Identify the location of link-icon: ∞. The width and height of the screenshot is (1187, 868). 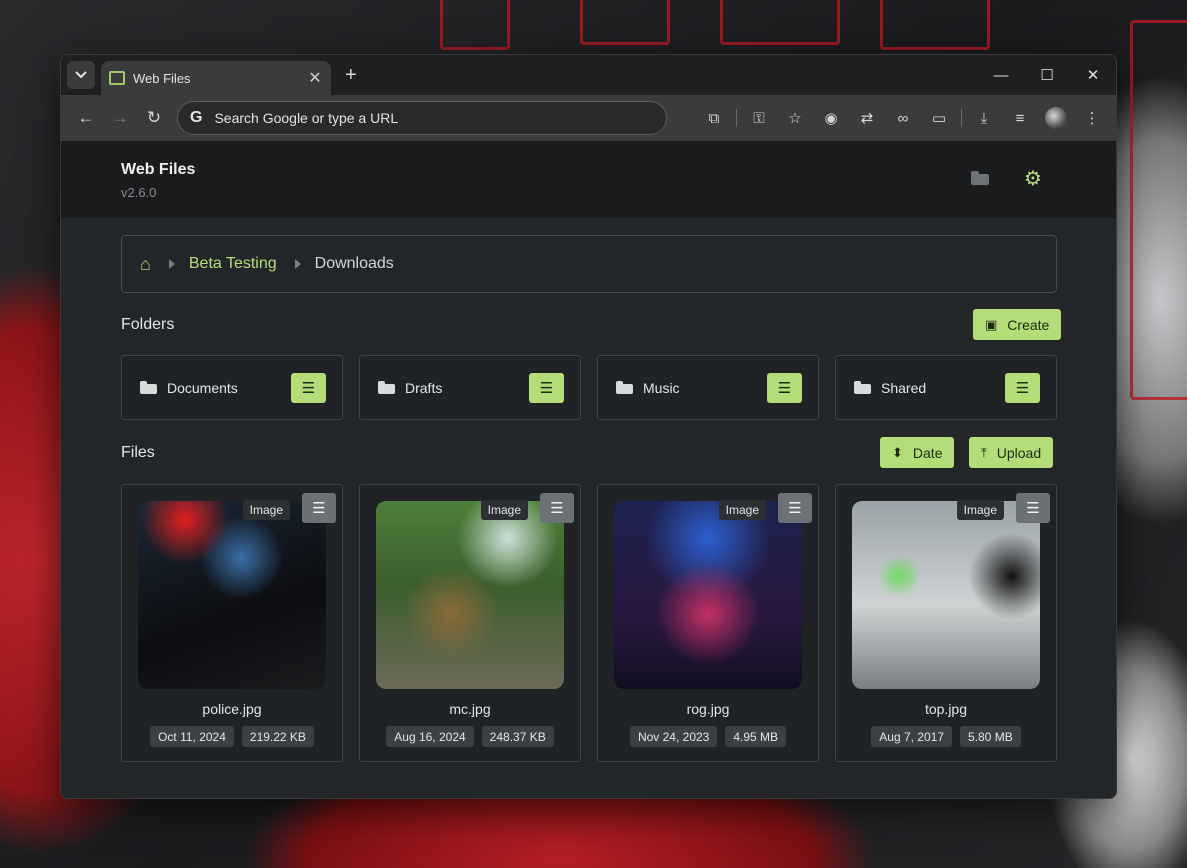
(903, 118).